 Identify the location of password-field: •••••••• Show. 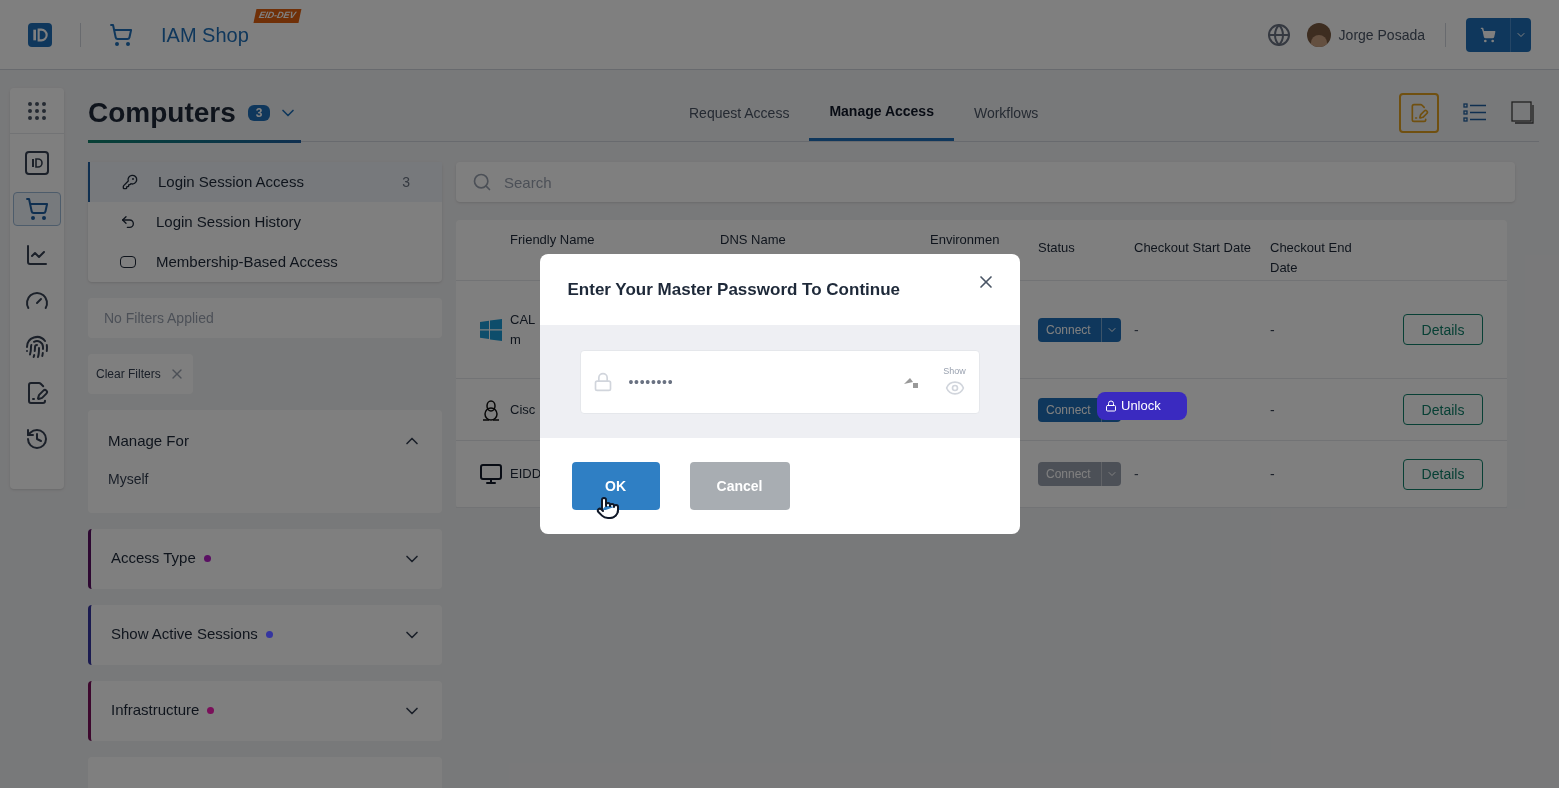
(779, 381).